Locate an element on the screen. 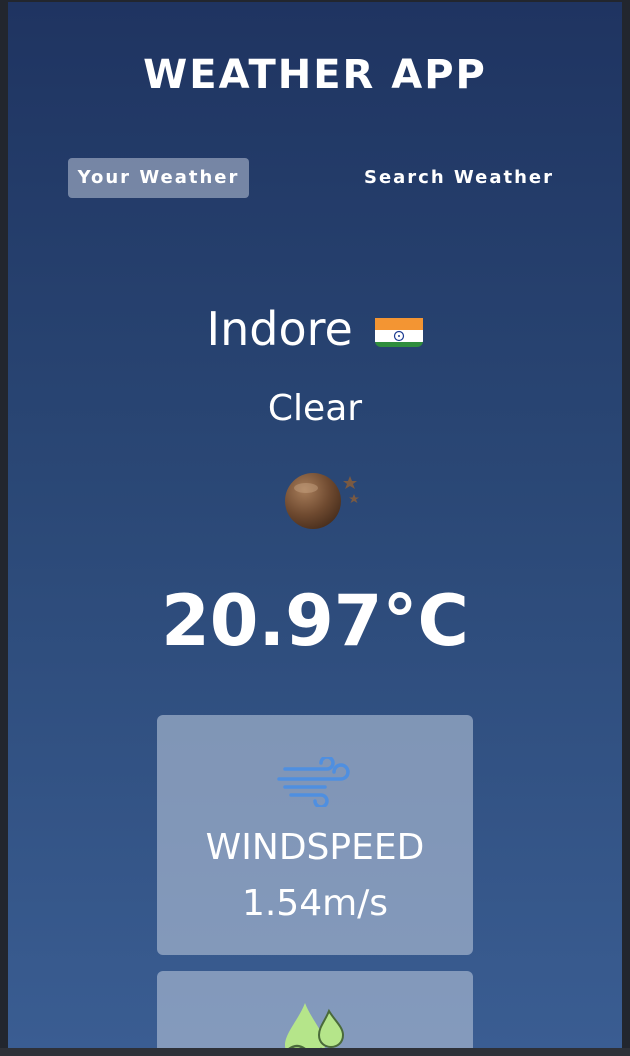 The image size is (630, 1056). bottom-bar is located at coordinates (315, 1052).